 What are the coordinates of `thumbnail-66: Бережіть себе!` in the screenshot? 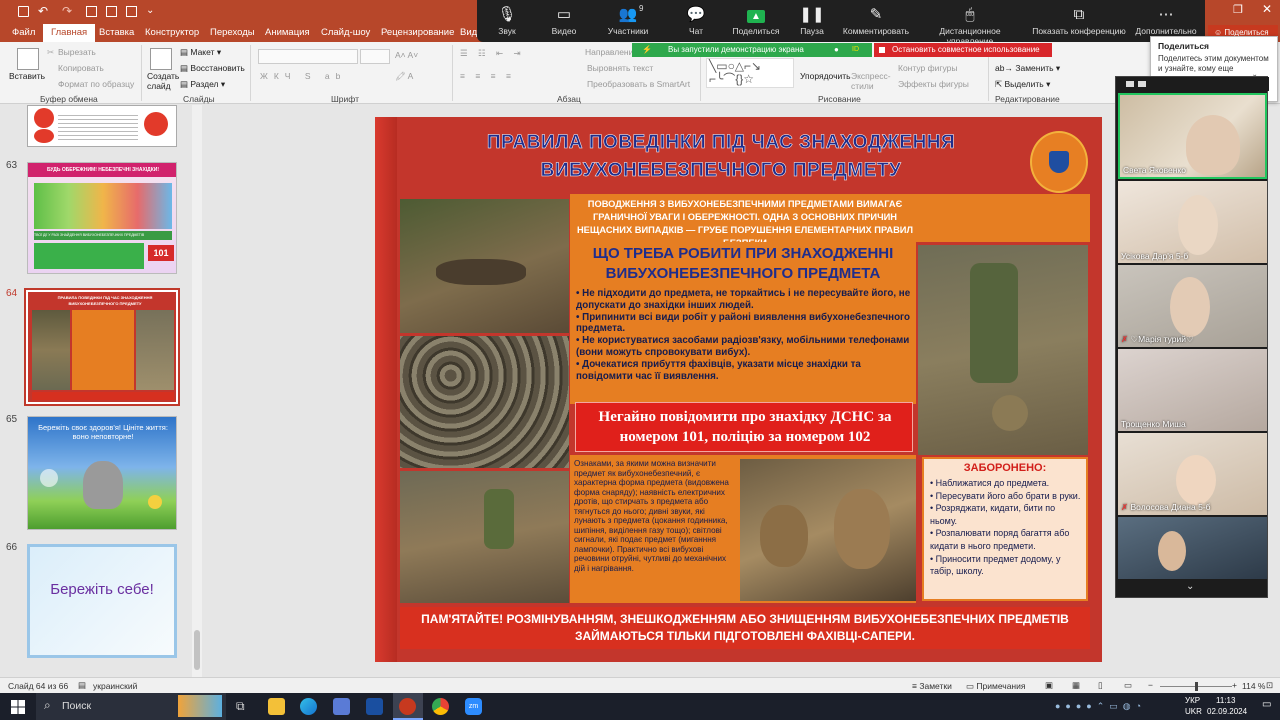 It's located at (102, 601).